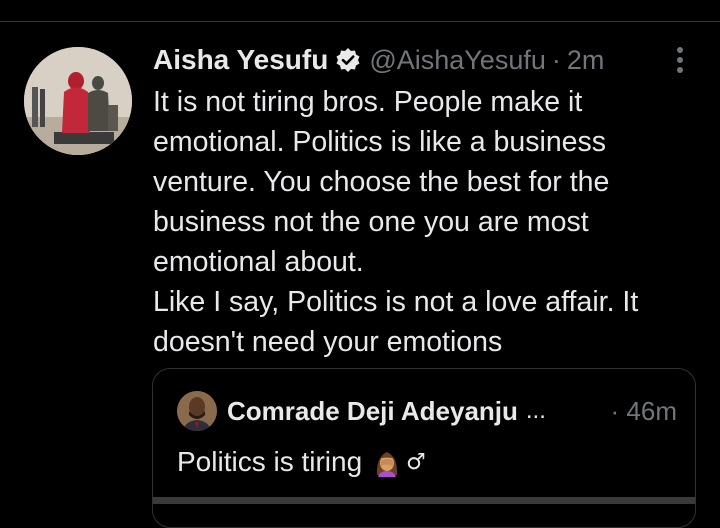  Describe the element at coordinates (328, 342) in the screenshot. I see `tweet-text-line: doesn't need your emotions` at that location.